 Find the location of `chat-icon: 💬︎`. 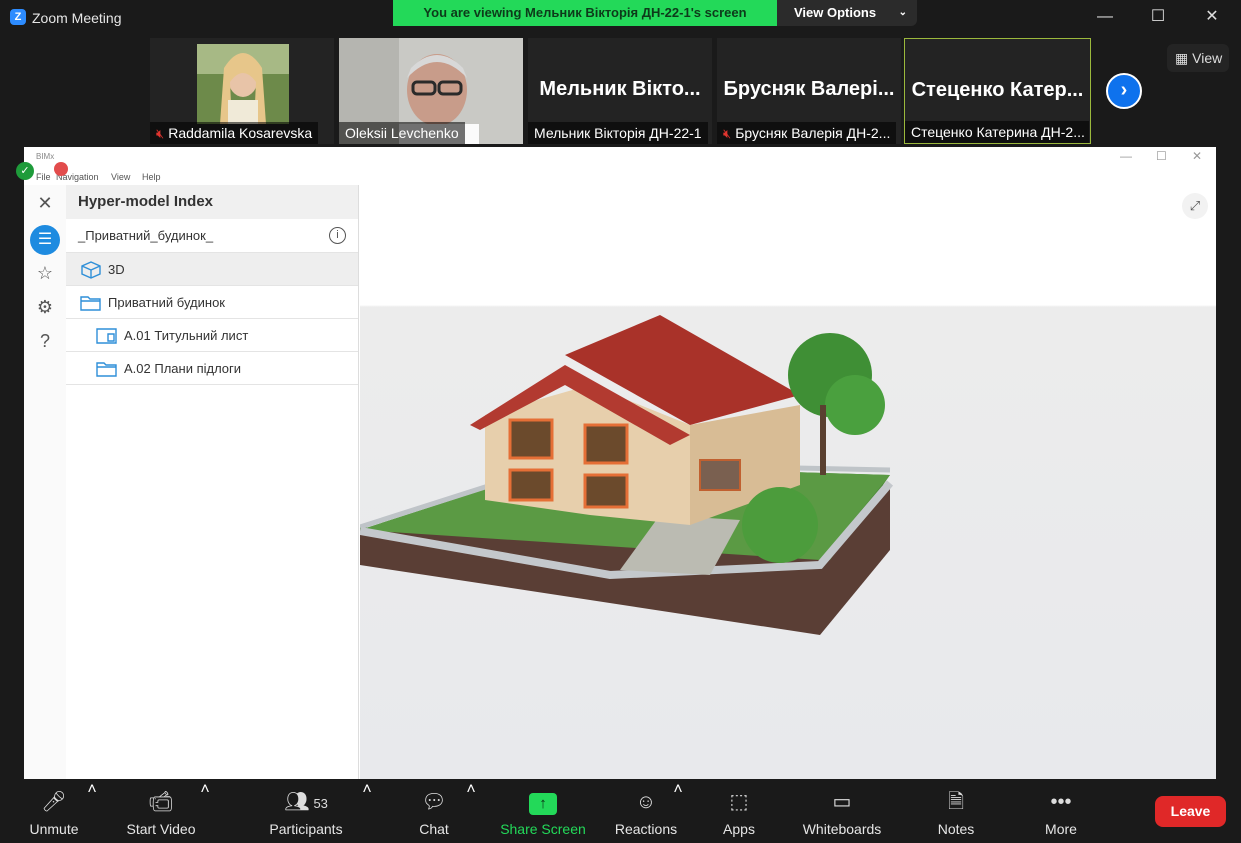

chat-icon: 💬︎ is located at coordinates (434, 802).